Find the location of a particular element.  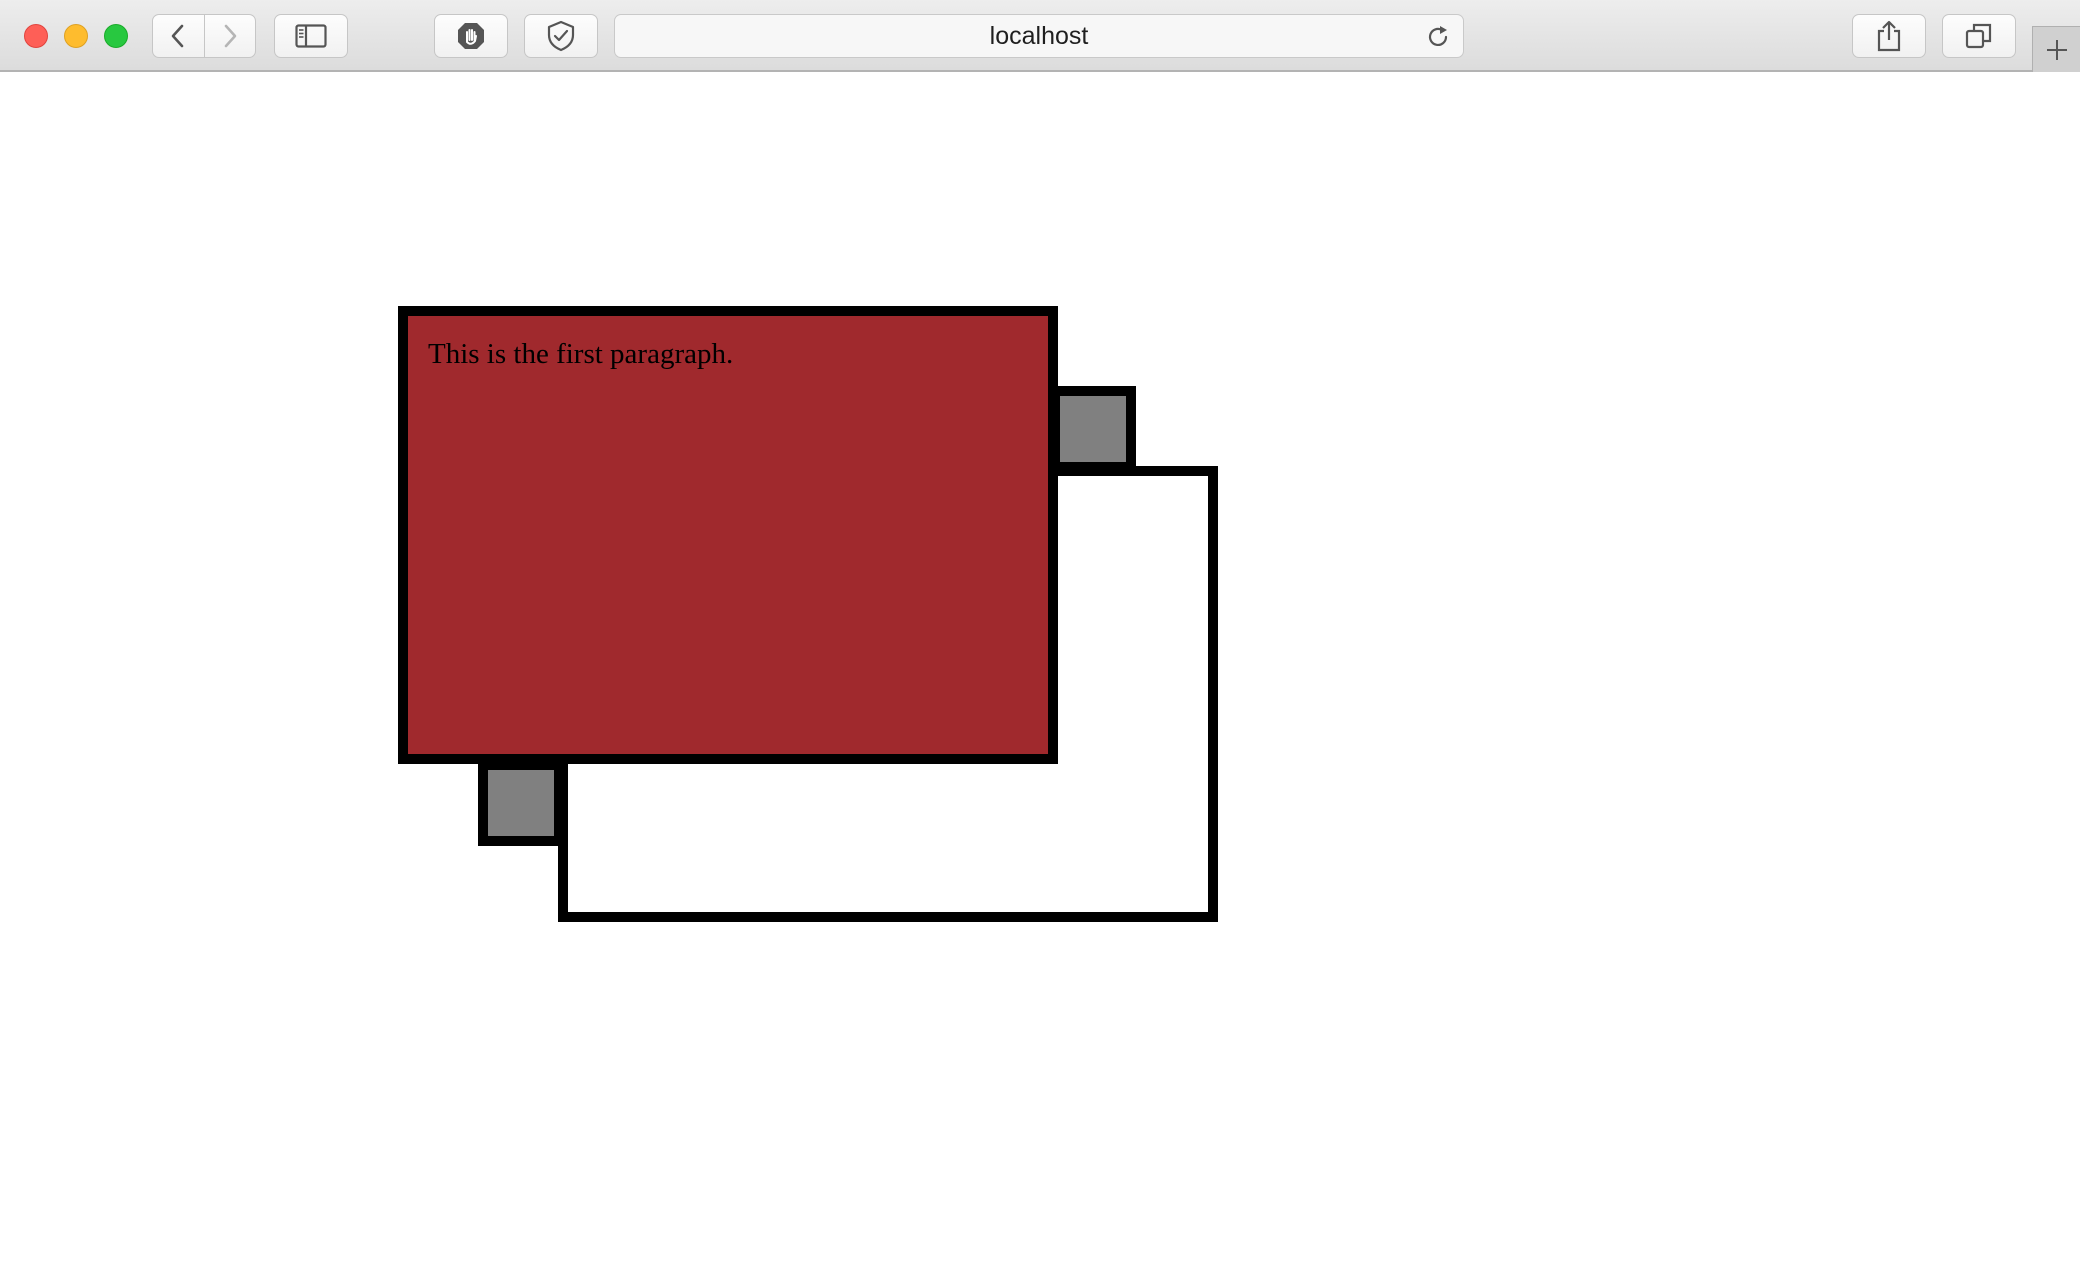

shield-icon is located at coordinates (561, 36).